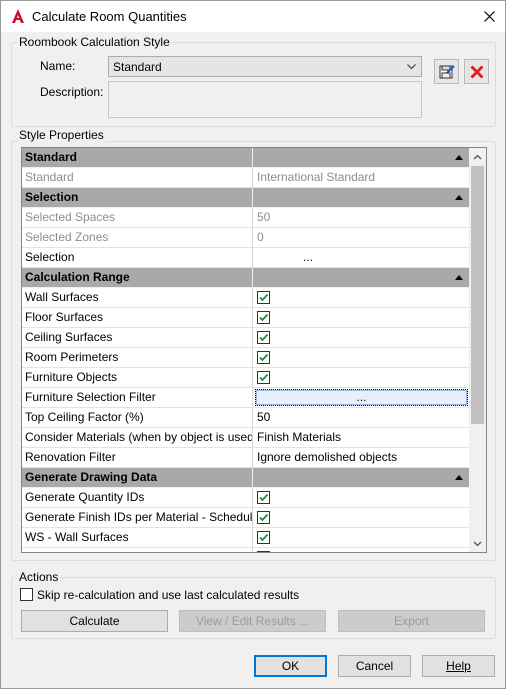 This screenshot has height=689, width=506. Describe the element at coordinates (411, 621) in the screenshot. I see `export-button: Export` at that location.